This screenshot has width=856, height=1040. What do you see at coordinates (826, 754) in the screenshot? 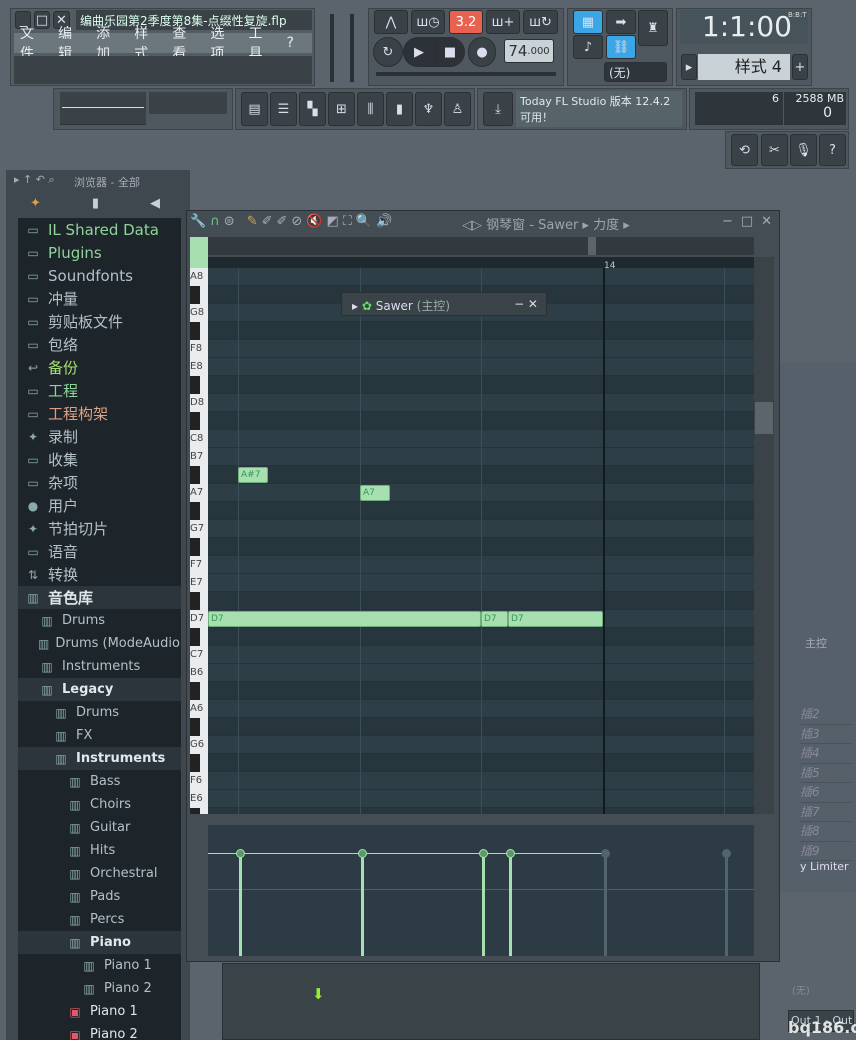
I see `mixer-insert: 插4` at bounding box center [826, 754].